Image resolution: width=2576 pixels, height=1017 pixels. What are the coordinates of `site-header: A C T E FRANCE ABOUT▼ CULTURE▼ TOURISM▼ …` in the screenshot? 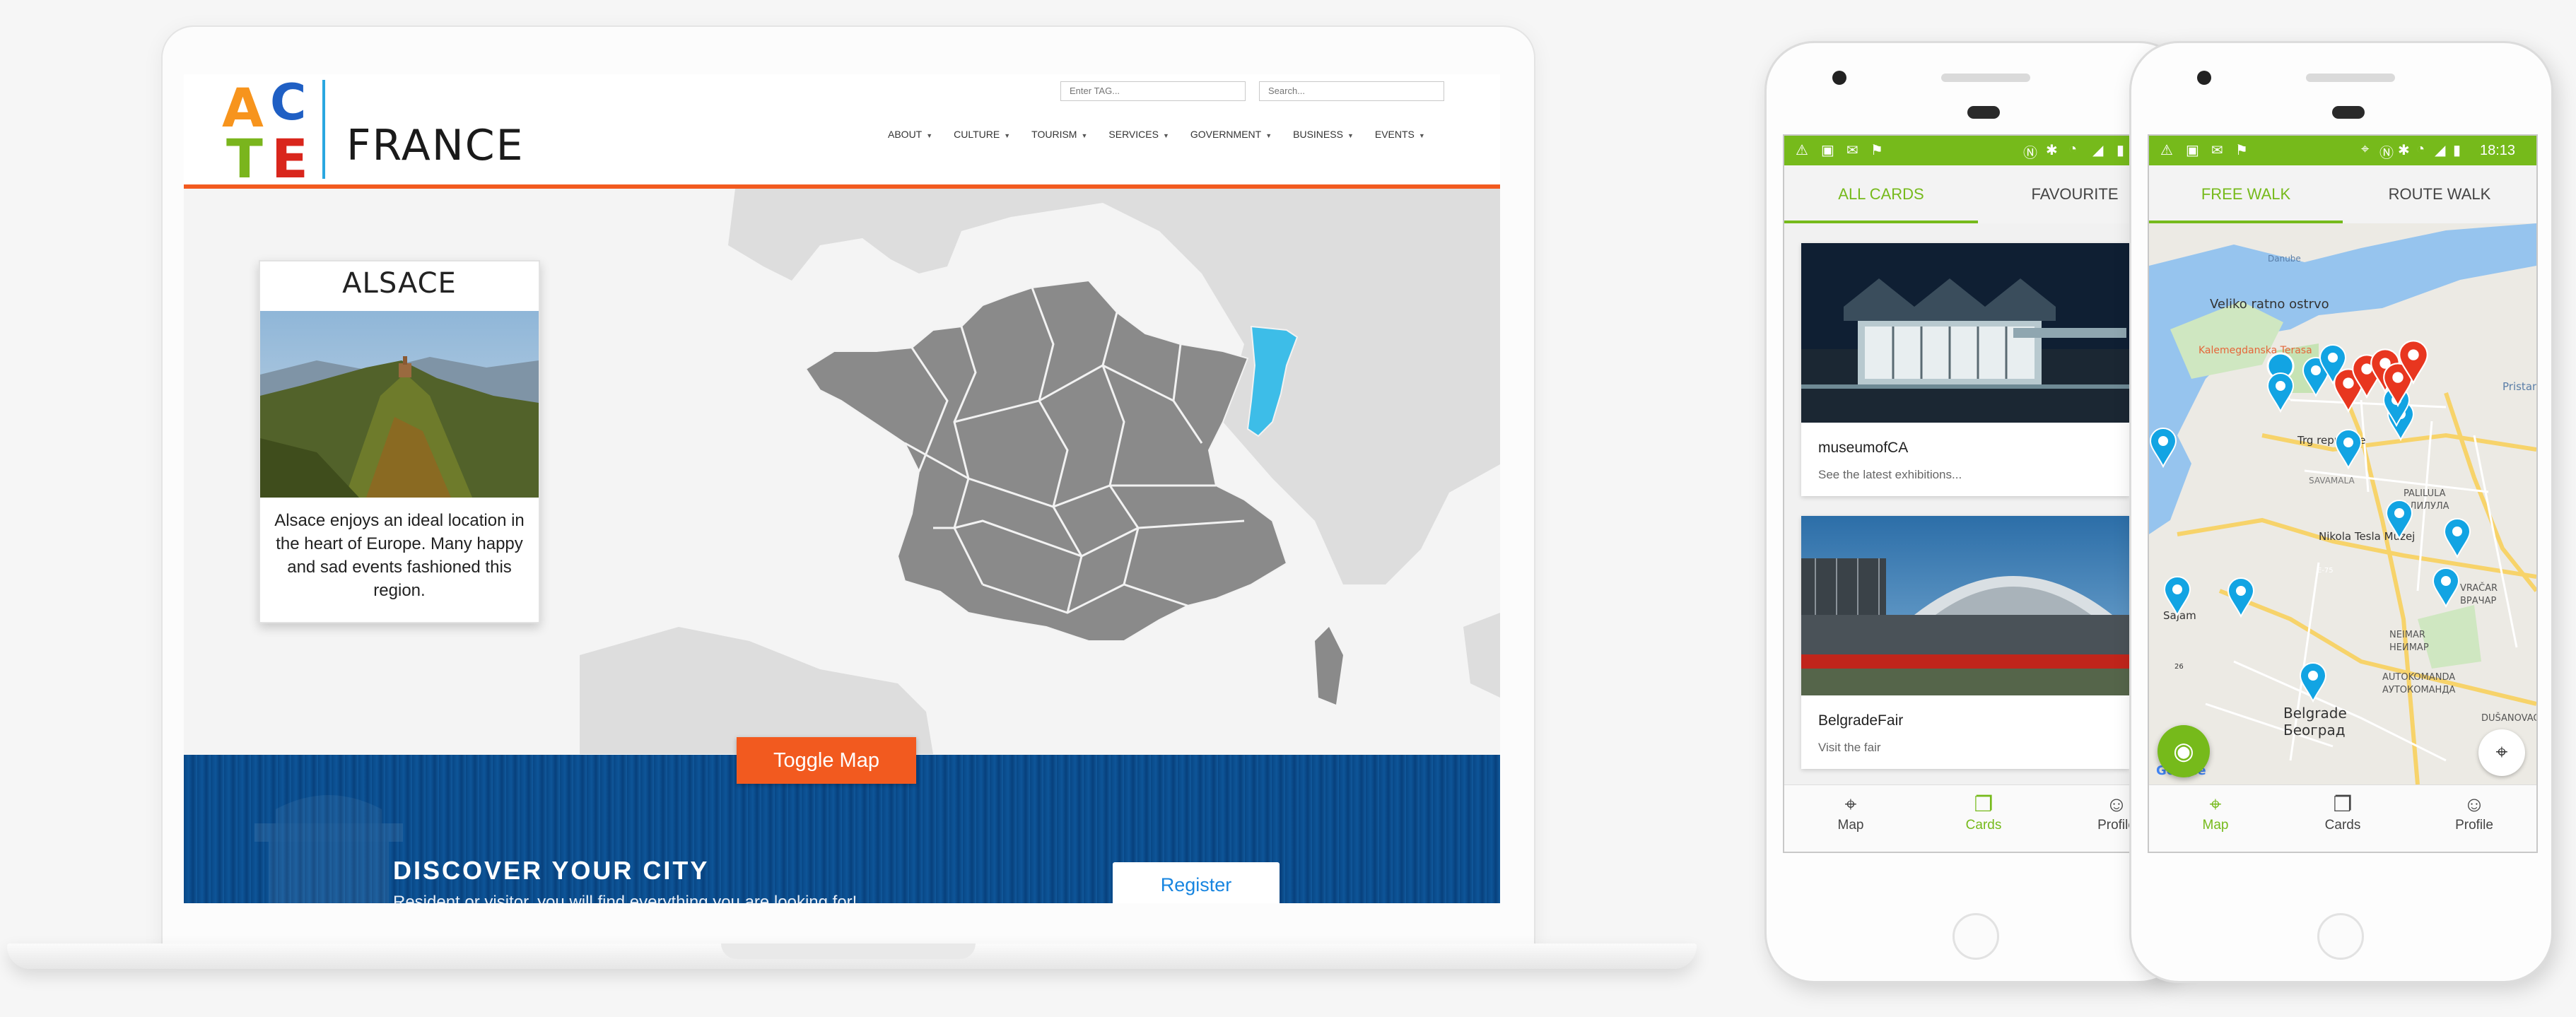 It's located at (842, 130).